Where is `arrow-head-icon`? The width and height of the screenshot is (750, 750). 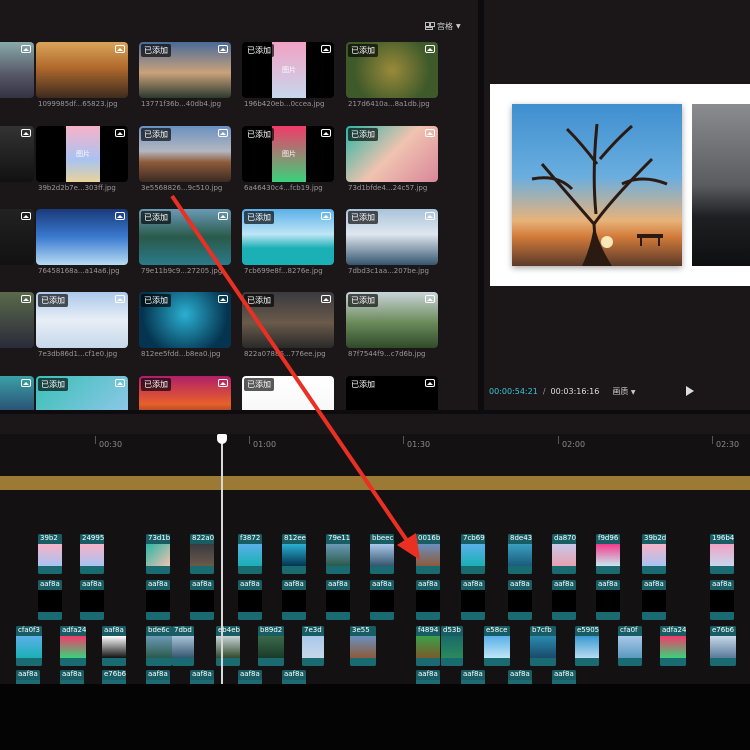 arrow-head-icon is located at coordinates (408, 546).